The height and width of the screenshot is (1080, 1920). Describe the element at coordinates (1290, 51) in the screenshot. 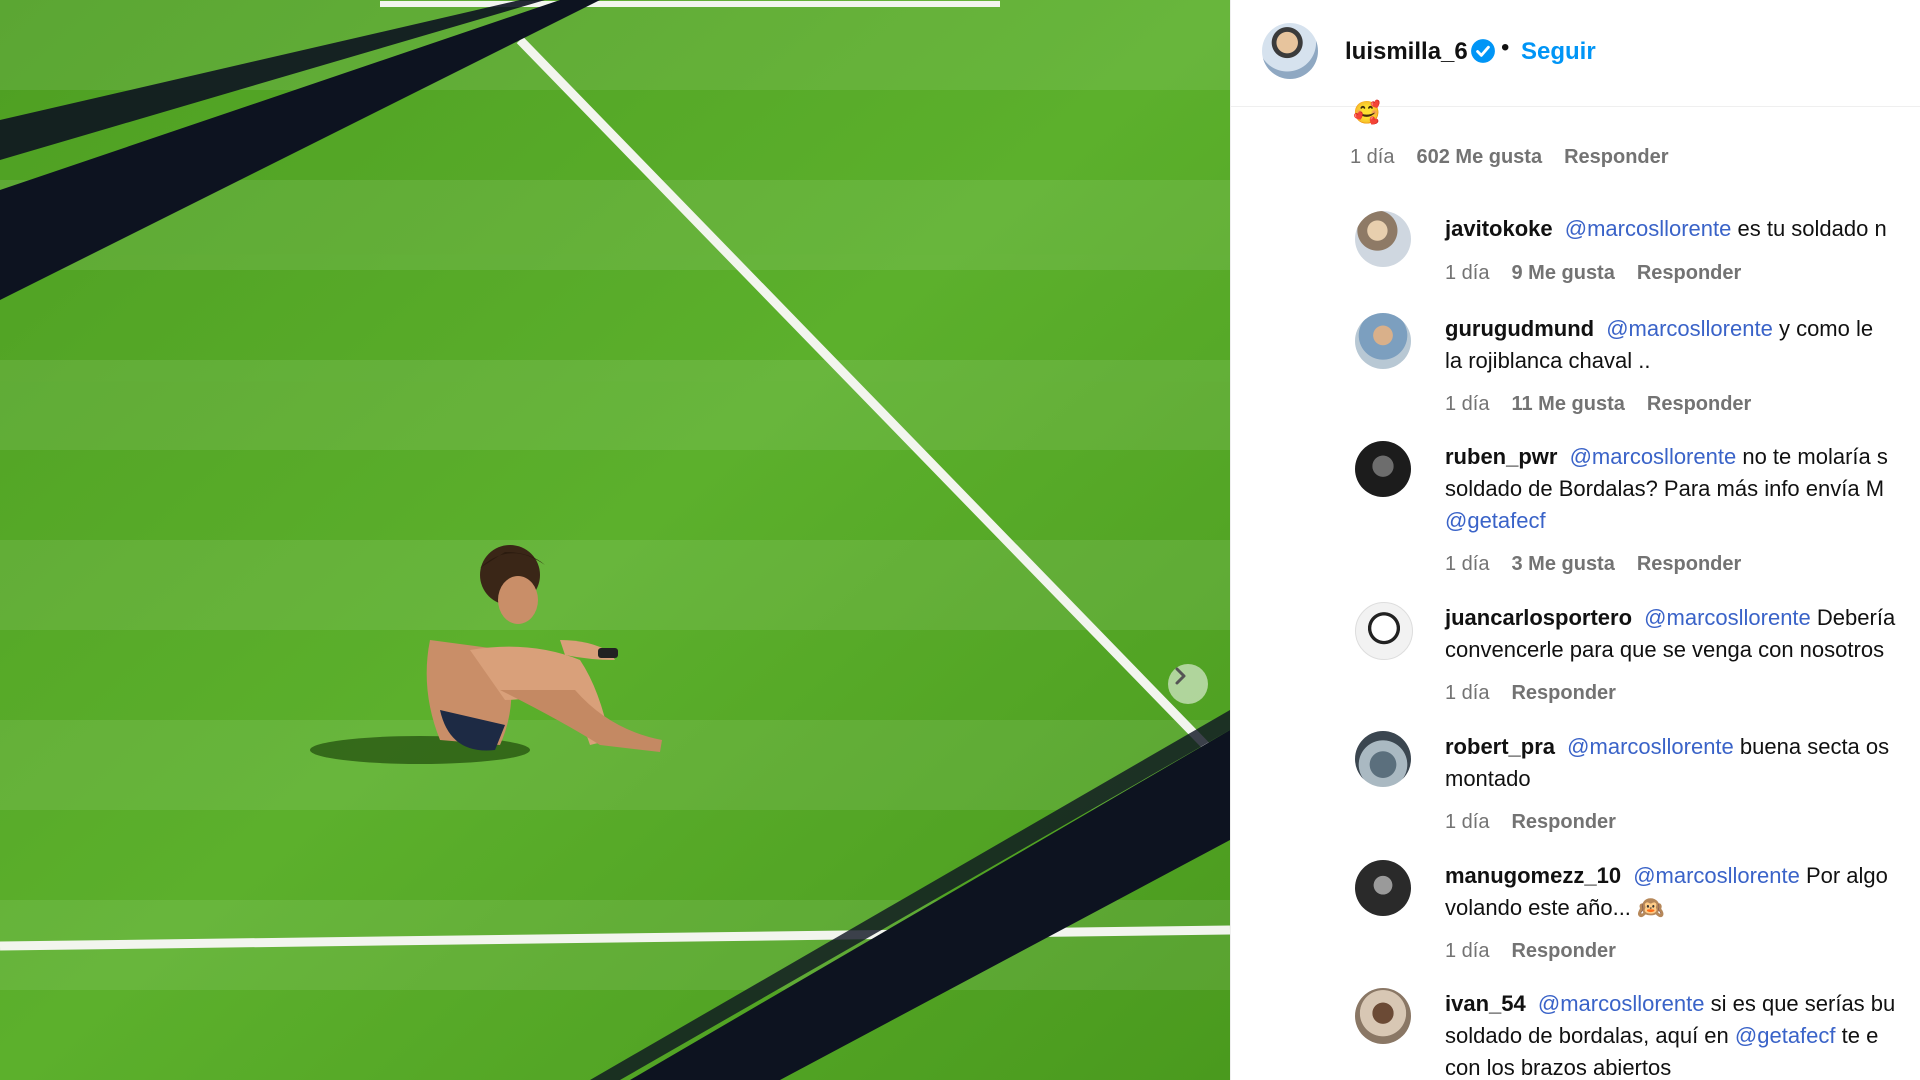

I see `author-avatar` at that location.